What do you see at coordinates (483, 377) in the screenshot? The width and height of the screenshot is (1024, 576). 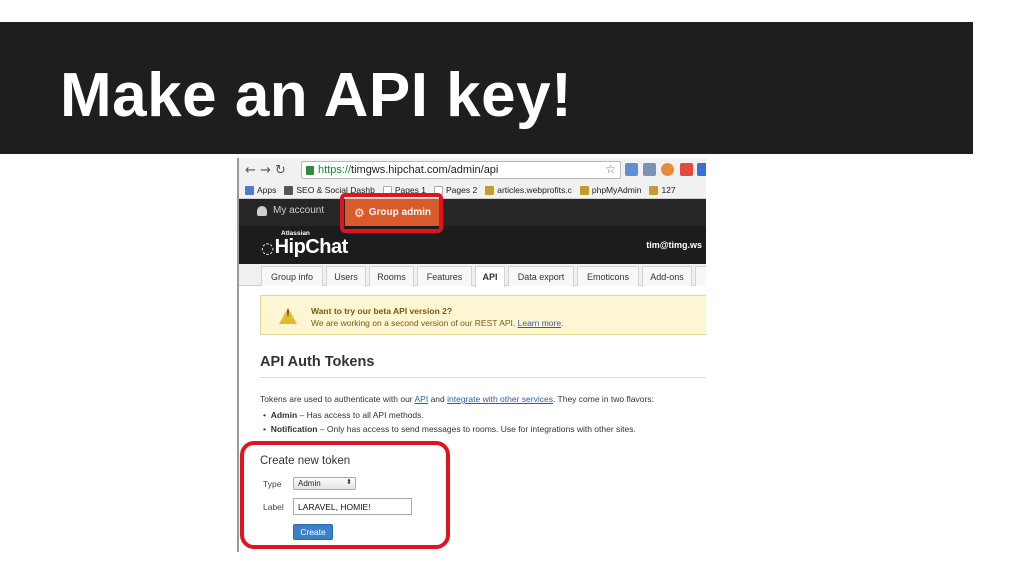 I see `divider` at bounding box center [483, 377].